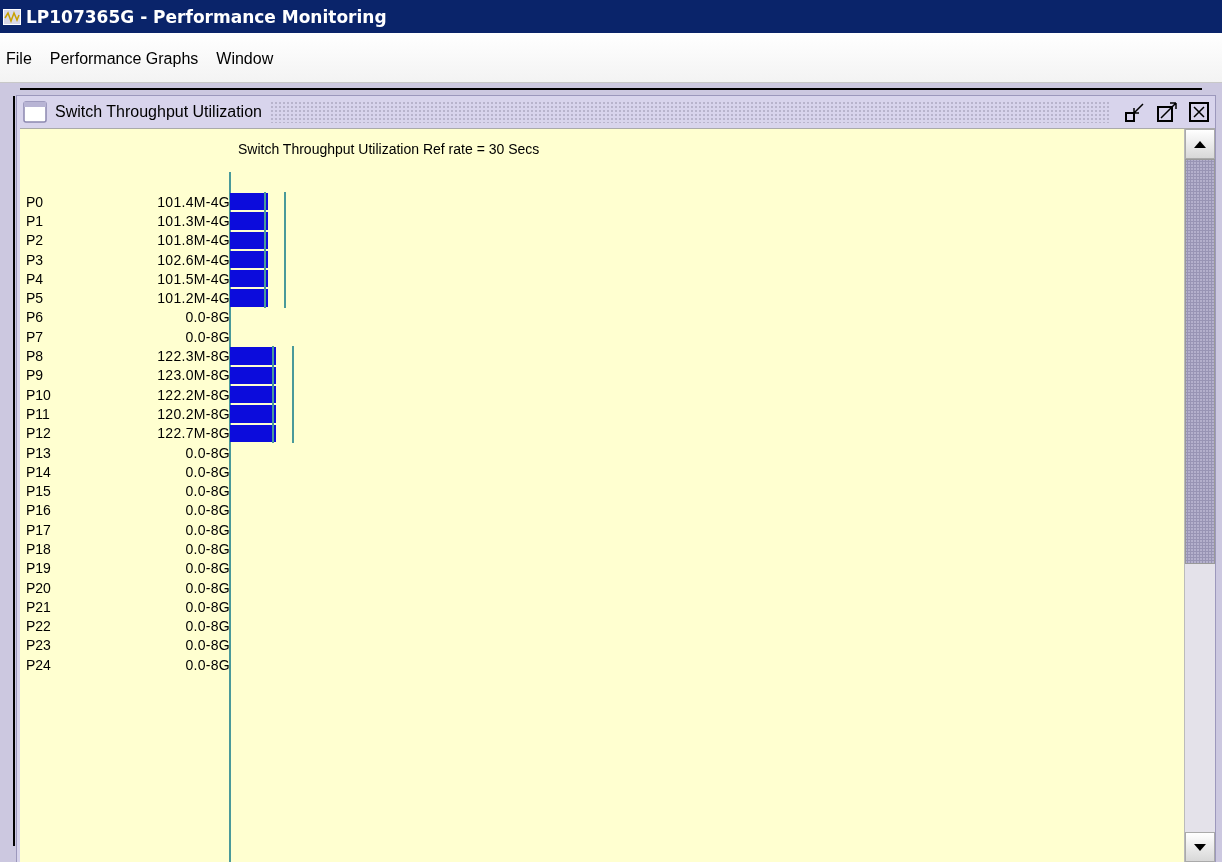 This screenshot has width=1222, height=862. I want to click on port-label: P21, so click(38, 606).